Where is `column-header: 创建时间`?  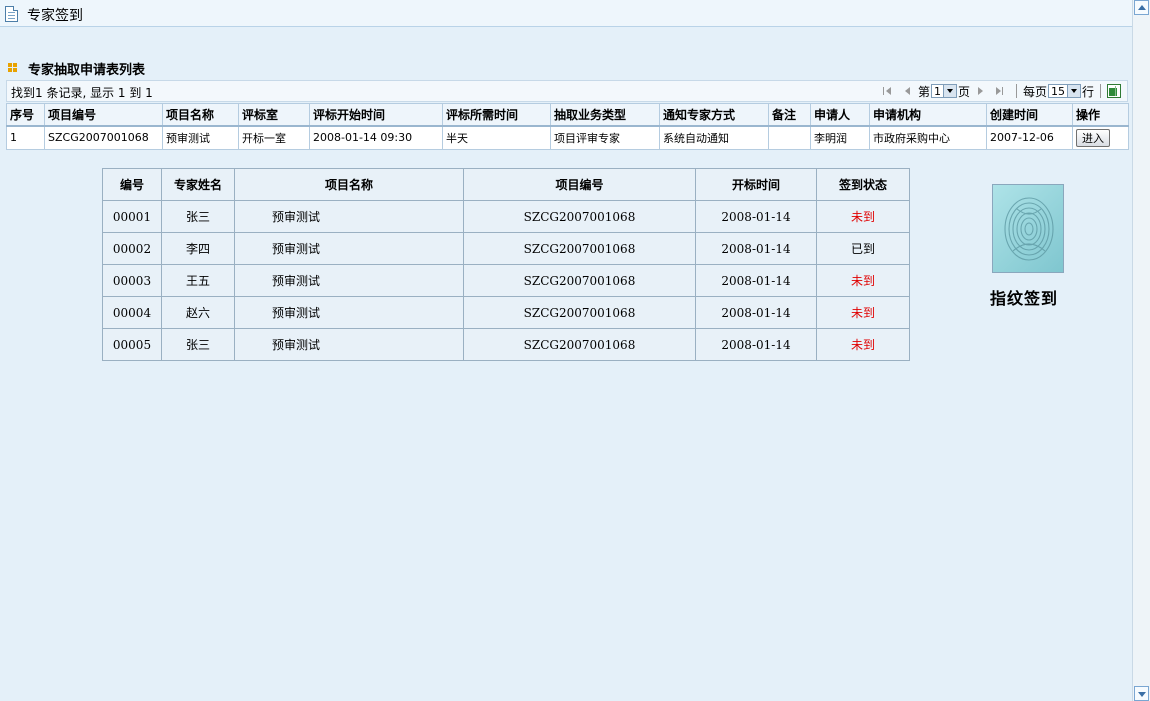
column-header: 创建时间 is located at coordinates (1029, 115).